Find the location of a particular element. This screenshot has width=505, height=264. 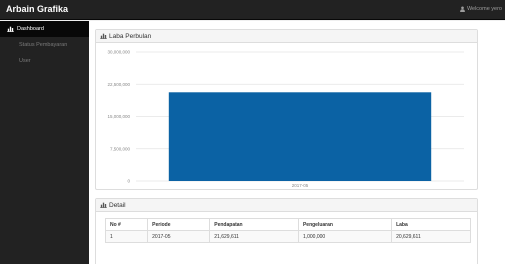

y-tick-label: 7,500,000 is located at coordinates (120, 148).